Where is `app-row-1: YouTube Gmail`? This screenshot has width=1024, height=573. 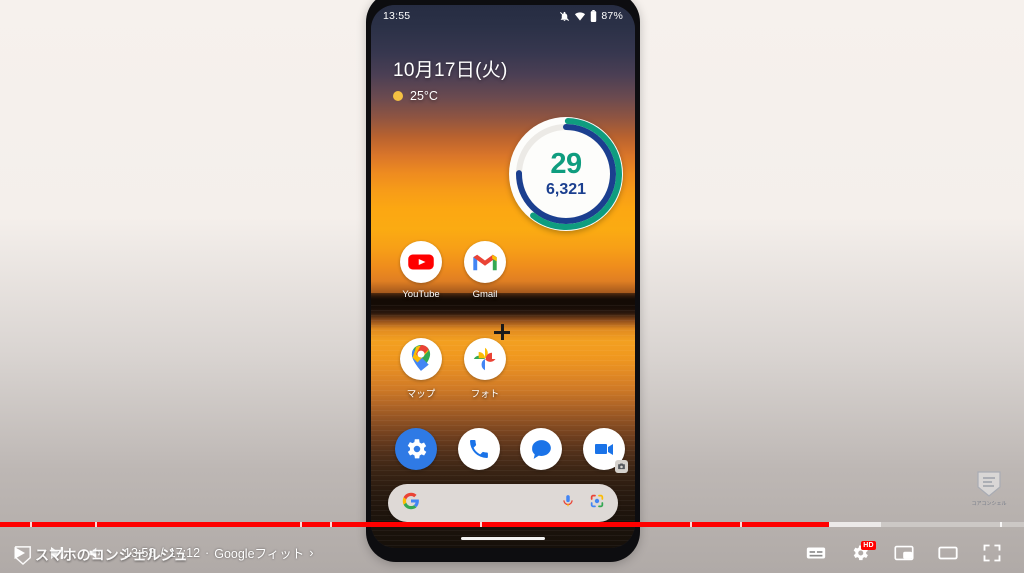 app-row-1: YouTube Gmail is located at coordinates (512, 270).